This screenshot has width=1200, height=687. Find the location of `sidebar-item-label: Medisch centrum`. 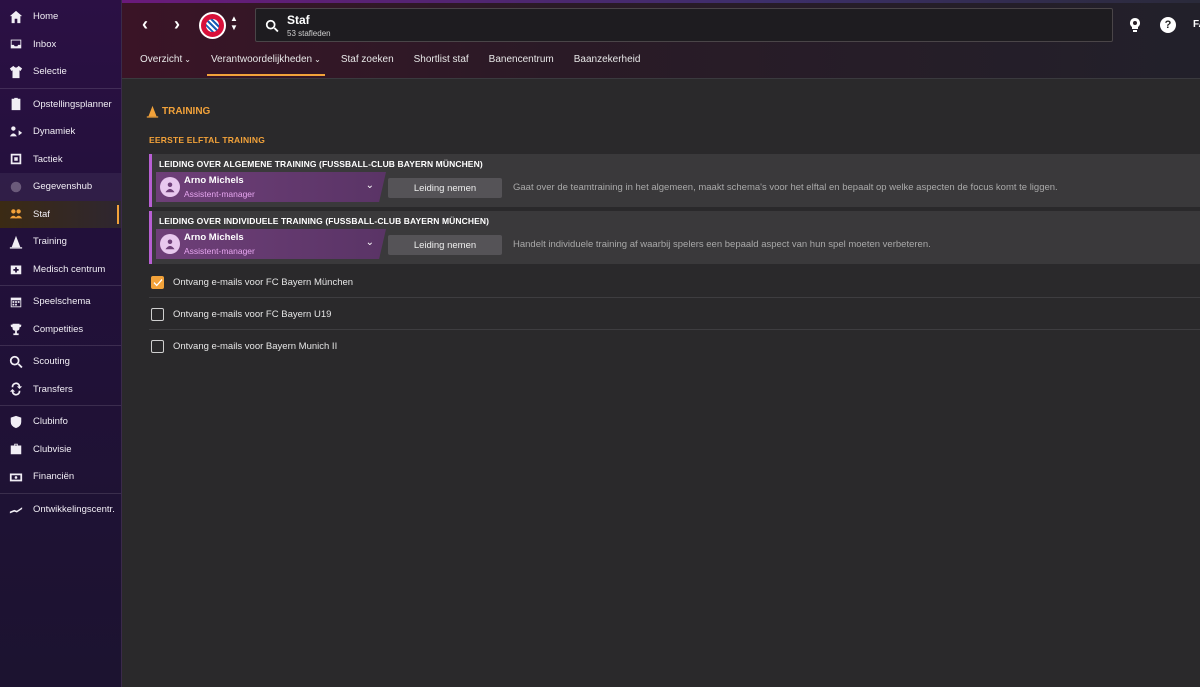

sidebar-item-label: Medisch centrum is located at coordinates (69, 269).